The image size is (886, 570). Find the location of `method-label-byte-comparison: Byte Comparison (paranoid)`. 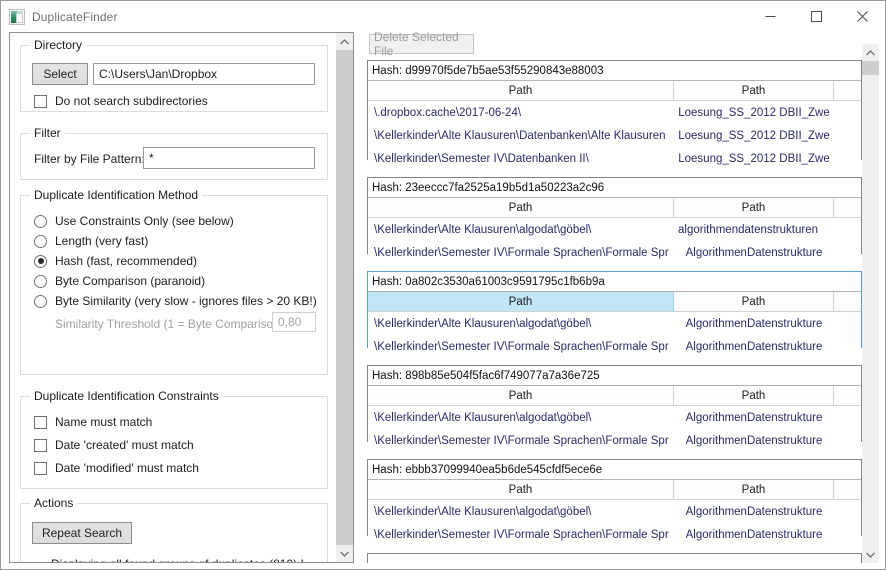

method-label-byte-comparison: Byte Comparison (paranoid) is located at coordinates (130, 281).